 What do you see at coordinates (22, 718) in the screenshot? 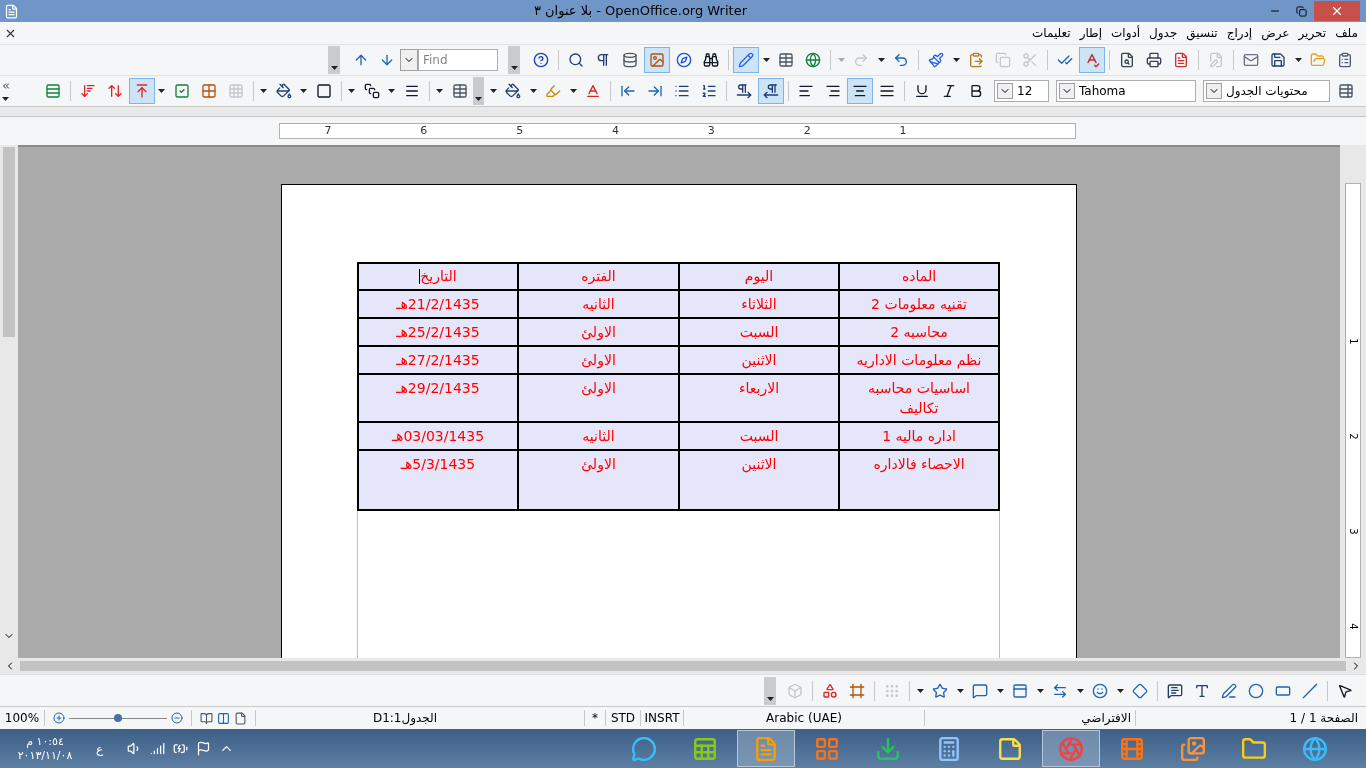
I see `zoom-percentage: 100%` at bounding box center [22, 718].